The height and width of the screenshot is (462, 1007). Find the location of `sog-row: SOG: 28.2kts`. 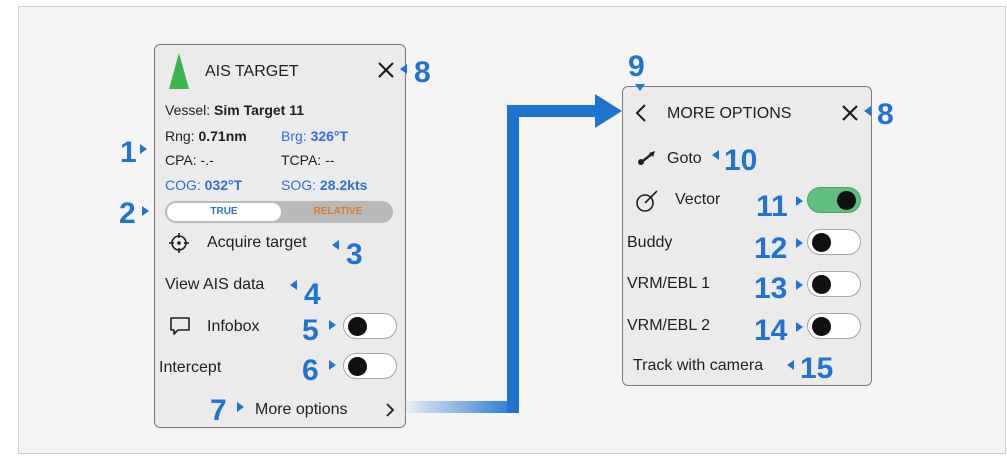

sog-row: SOG: 28.2kts is located at coordinates (324, 185).